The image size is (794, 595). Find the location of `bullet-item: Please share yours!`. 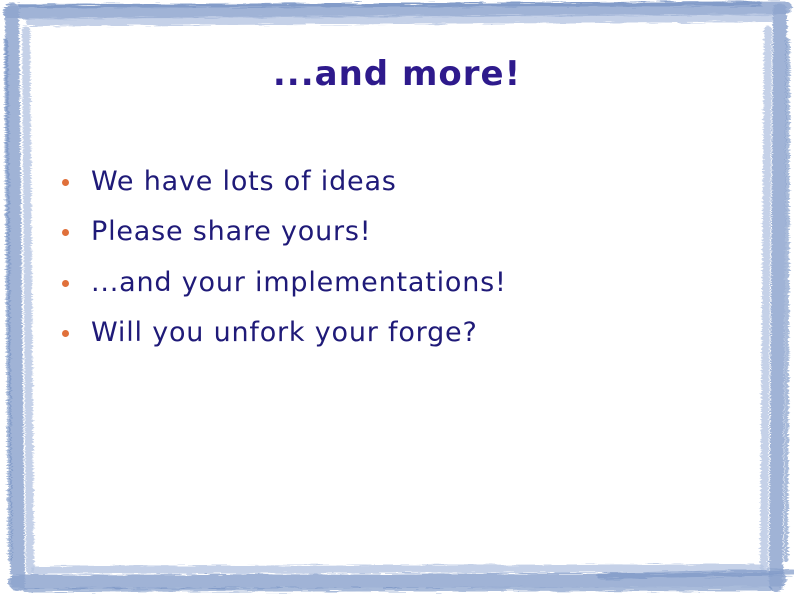

bullet-item: Please share yours! is located at coordinates (284, 232).